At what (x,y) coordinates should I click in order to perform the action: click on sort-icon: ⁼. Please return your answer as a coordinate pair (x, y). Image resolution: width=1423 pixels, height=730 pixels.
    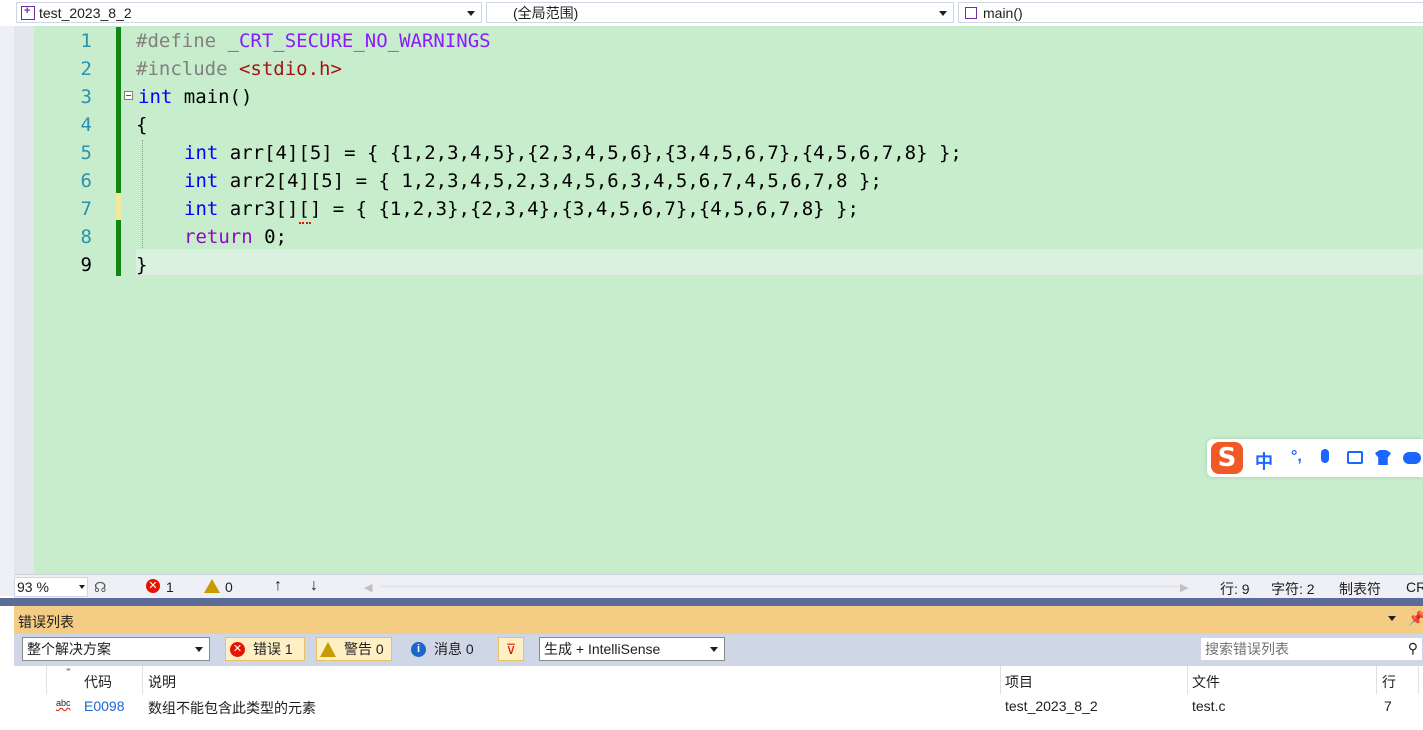
    Looking at the image, I should click on (68, 671).